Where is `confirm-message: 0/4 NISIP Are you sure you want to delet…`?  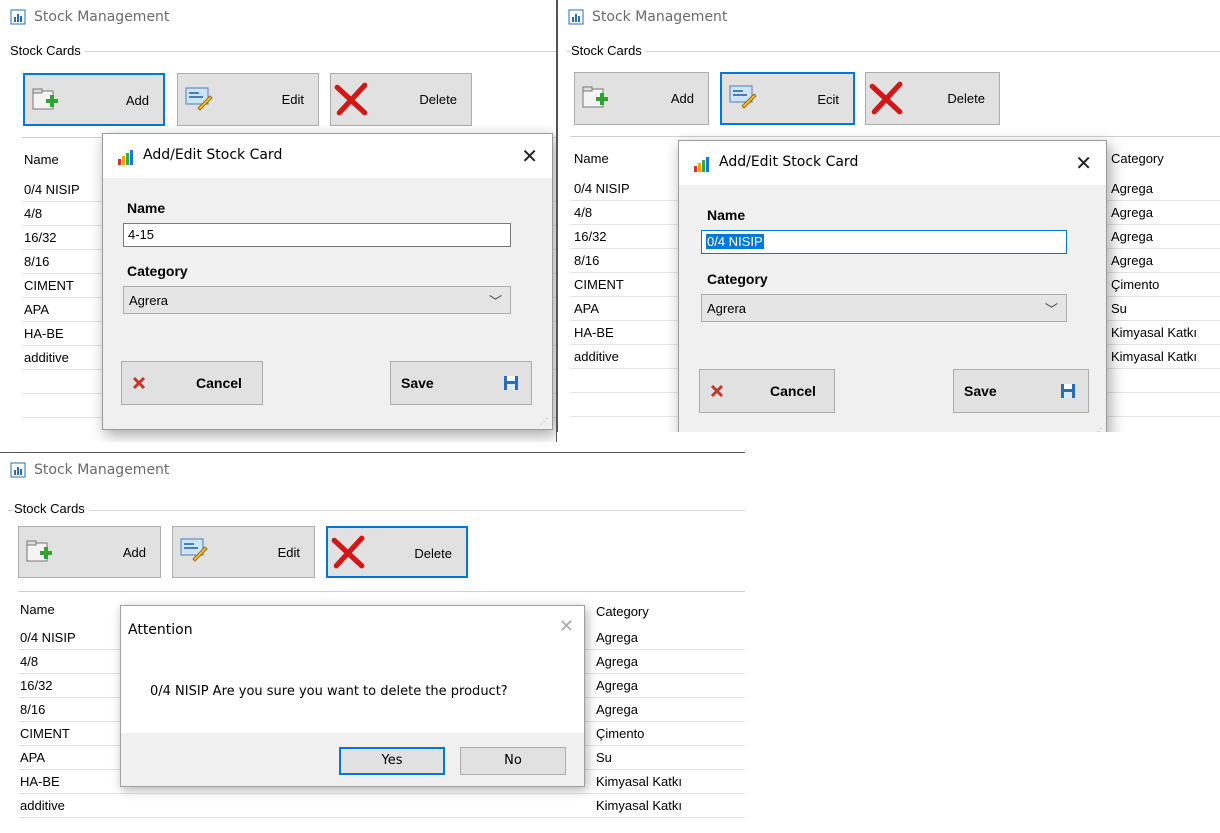
confirm-message: 0/4 NISIP Are you sure you want to delet… is located at coordinates (329, 691).